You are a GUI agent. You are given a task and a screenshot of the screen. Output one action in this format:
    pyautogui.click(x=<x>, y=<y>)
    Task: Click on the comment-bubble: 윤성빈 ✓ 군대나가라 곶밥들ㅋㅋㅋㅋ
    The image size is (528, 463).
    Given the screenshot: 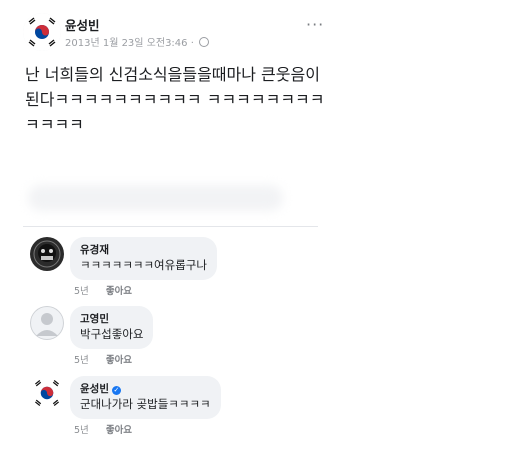 What is the action you would take?
    pyautogui.click(x=145, y=397)
    